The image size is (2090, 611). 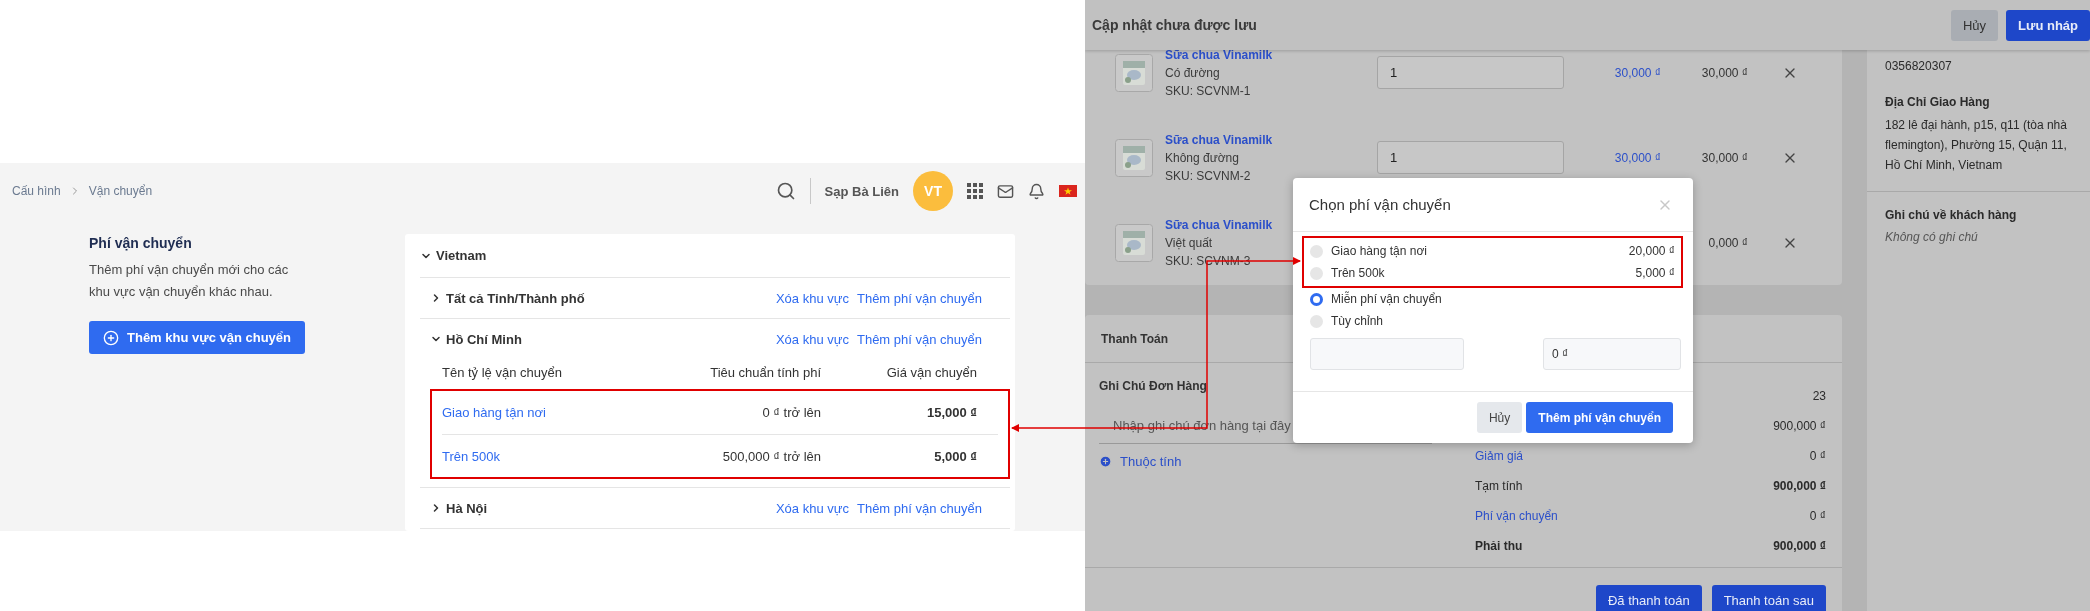 What do you see at coordinates (975, 191) in the screenshot?
I see `apps-grid-icon` at bounding box center [975, 191].